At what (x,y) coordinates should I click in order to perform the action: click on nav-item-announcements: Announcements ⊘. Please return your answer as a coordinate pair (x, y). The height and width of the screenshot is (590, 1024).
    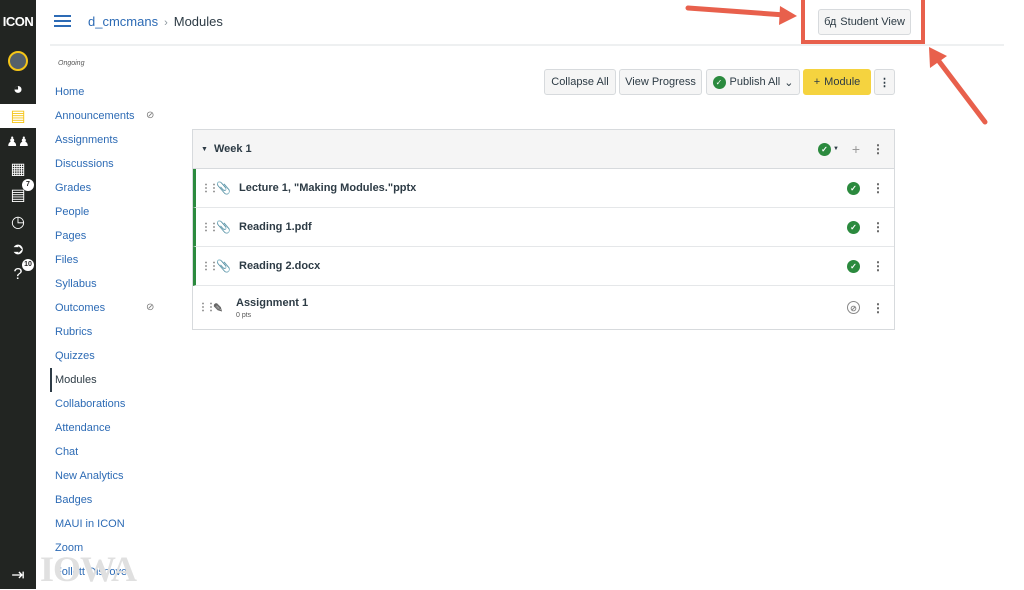
    Looking at the image, I should click on (115, 116).